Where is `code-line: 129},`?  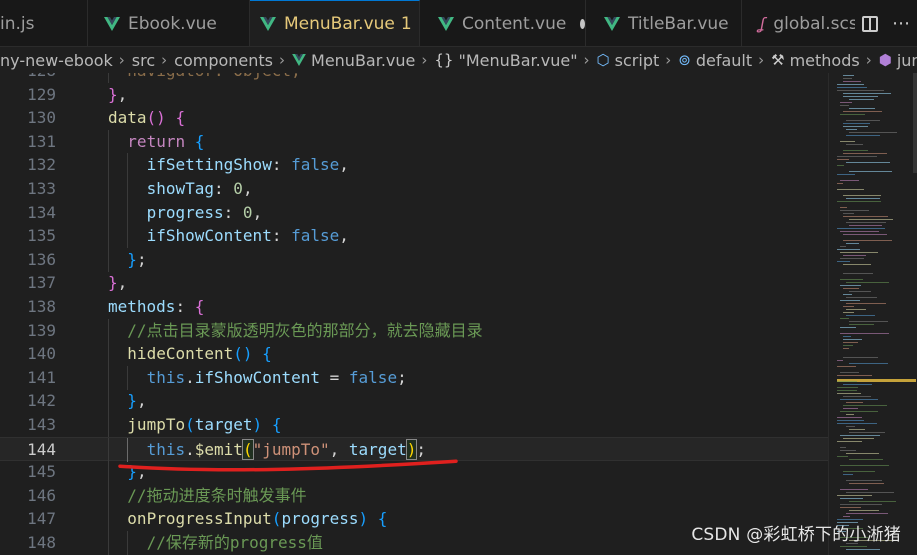 code-line: 129}, is located at coordinates (414, 95).